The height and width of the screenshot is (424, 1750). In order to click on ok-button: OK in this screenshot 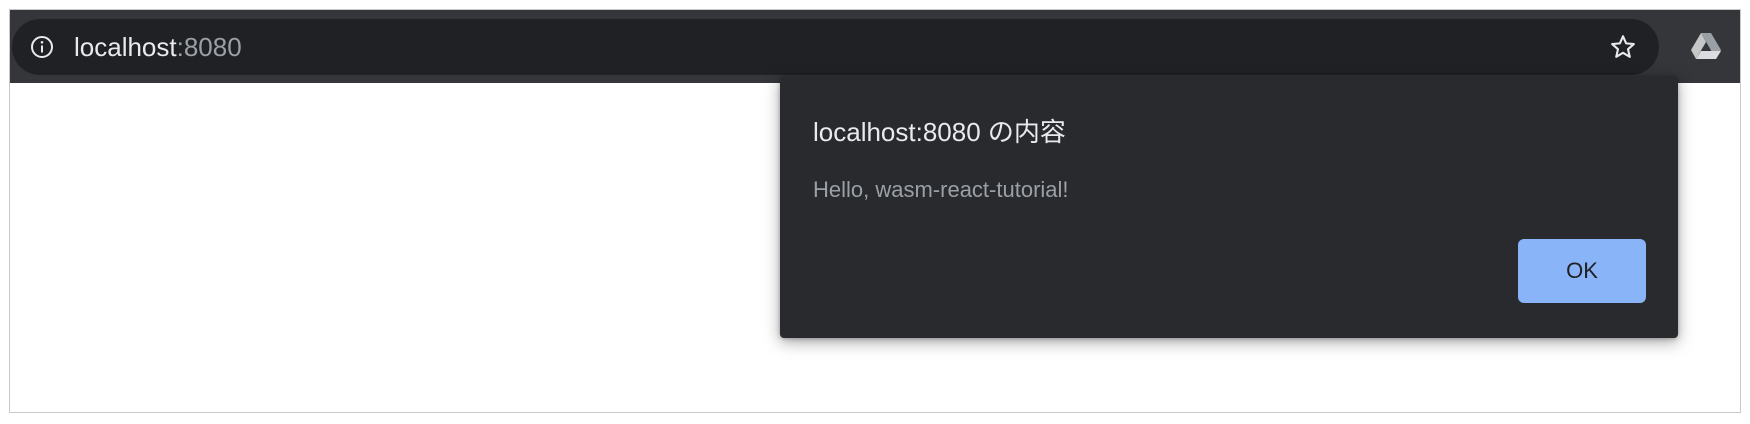, I will do `click(1582, 271)`.